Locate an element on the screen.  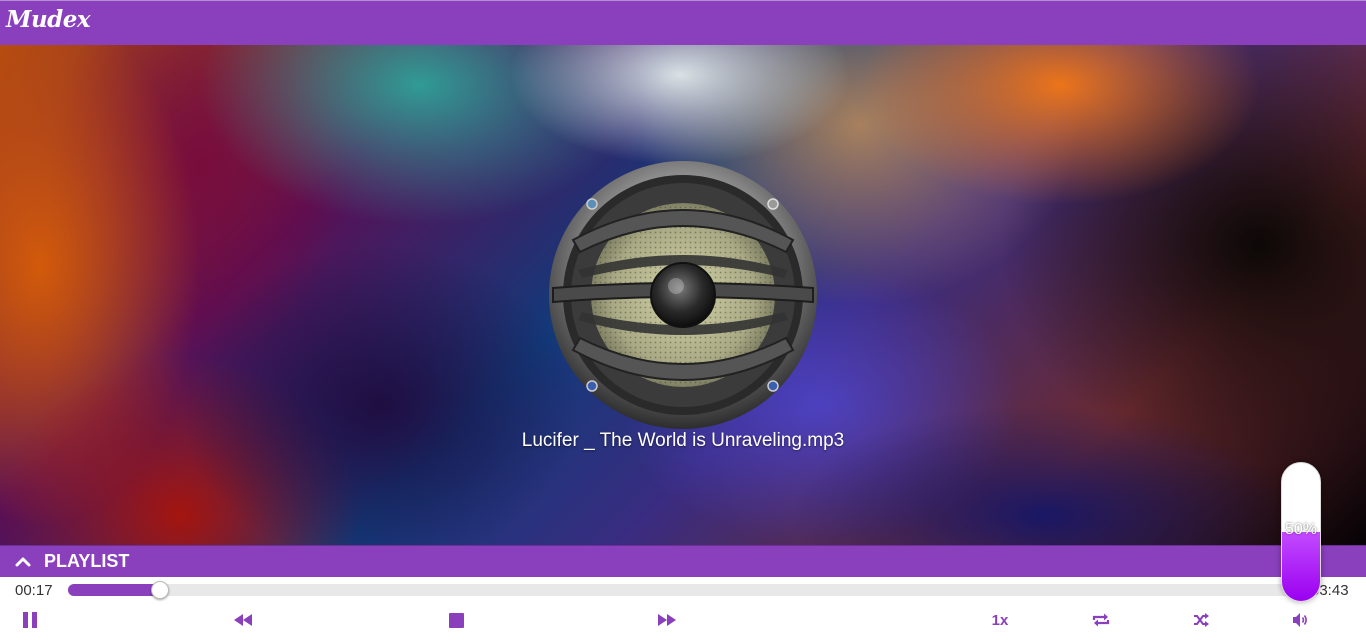
play-pause-button is located at coordinates (30, 620).